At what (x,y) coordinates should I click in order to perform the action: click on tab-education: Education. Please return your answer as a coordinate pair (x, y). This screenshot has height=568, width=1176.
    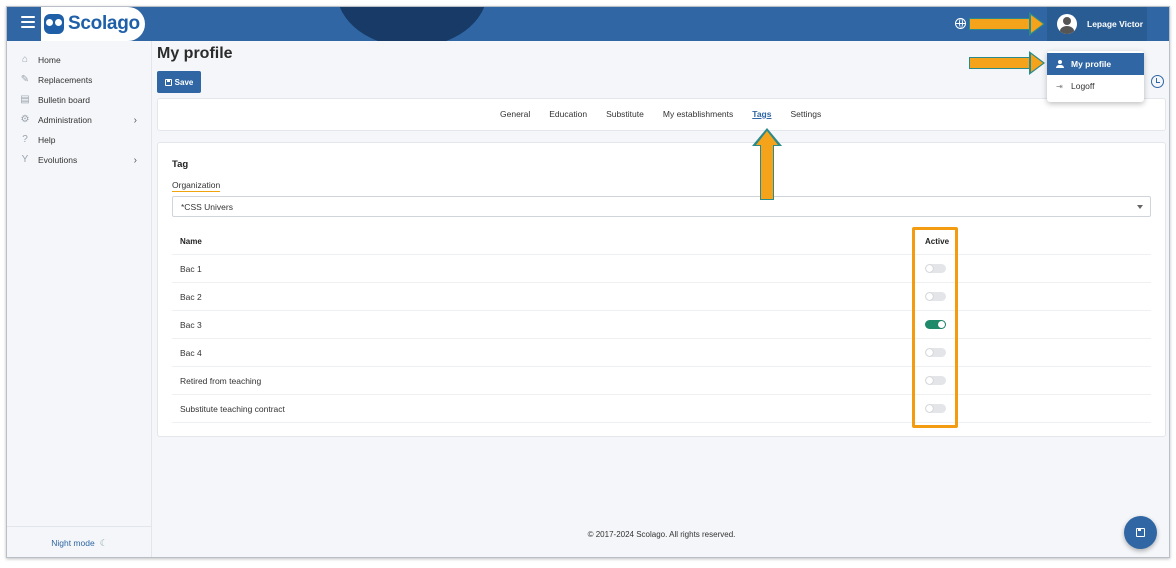
    Looking at the image, I should click on (568, 114).